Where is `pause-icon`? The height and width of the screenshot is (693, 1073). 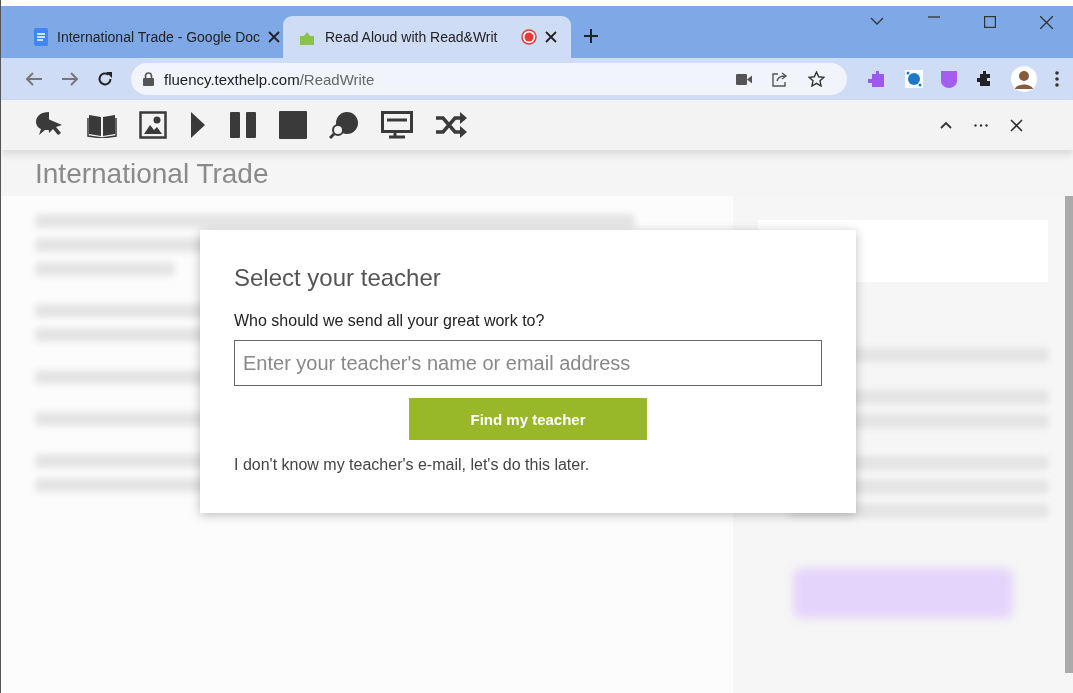 pause-icon is located at coordinates (243, 125).